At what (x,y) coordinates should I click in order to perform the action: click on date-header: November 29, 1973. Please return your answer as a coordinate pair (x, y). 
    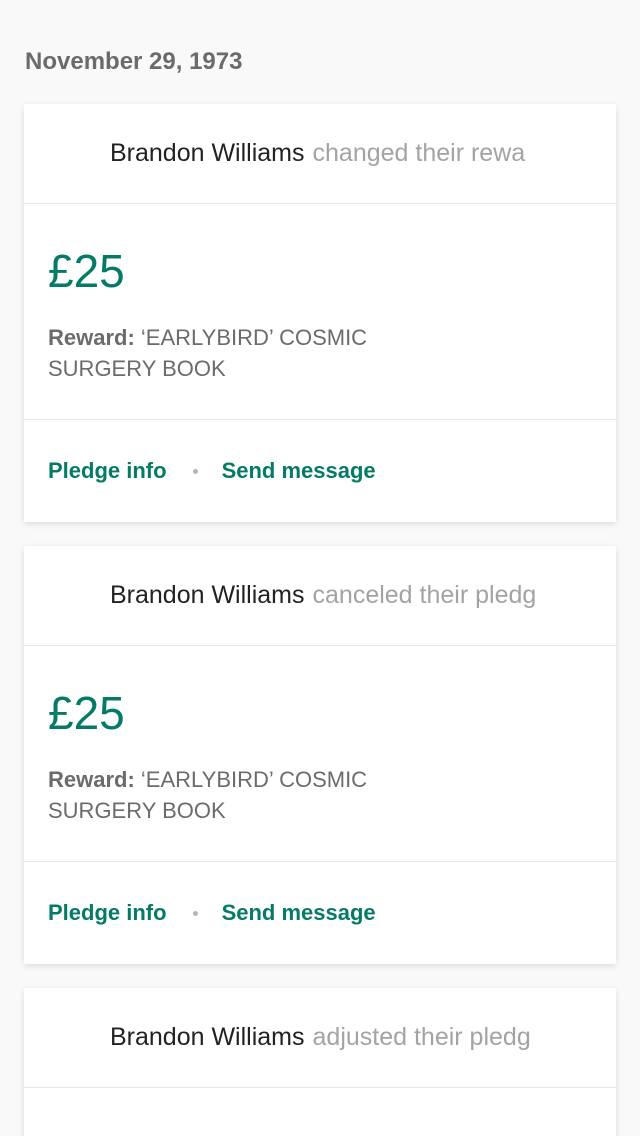
    Looking at the image, I should click on (134, 61).